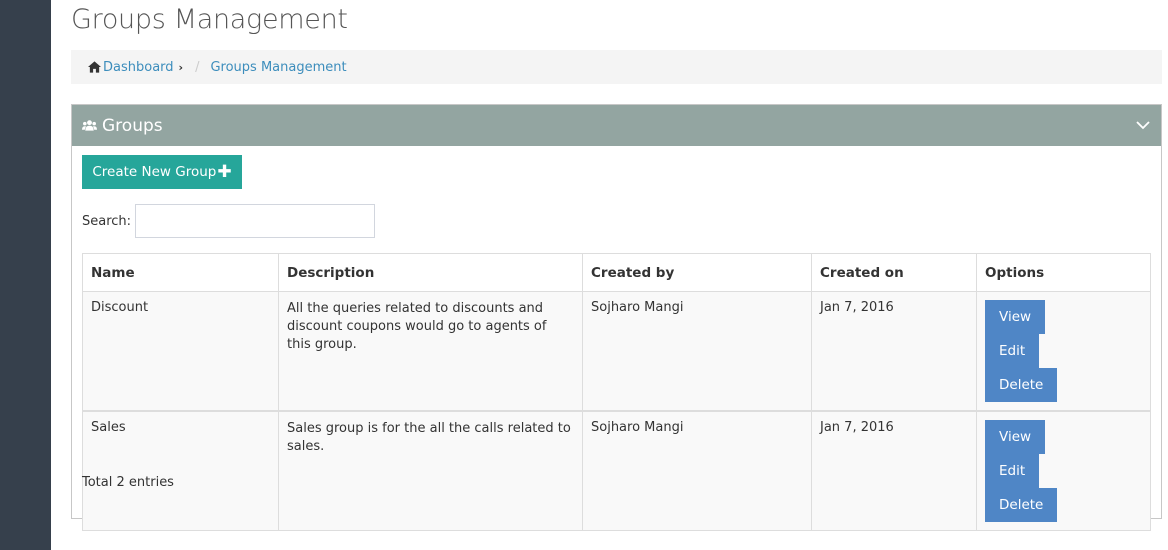 This screenshot has width=1168, height=550. What do you see at coordinates (1063, 272) in the screenshot?
I see `column-header-options: Options` at bounding box center [1063, 272].